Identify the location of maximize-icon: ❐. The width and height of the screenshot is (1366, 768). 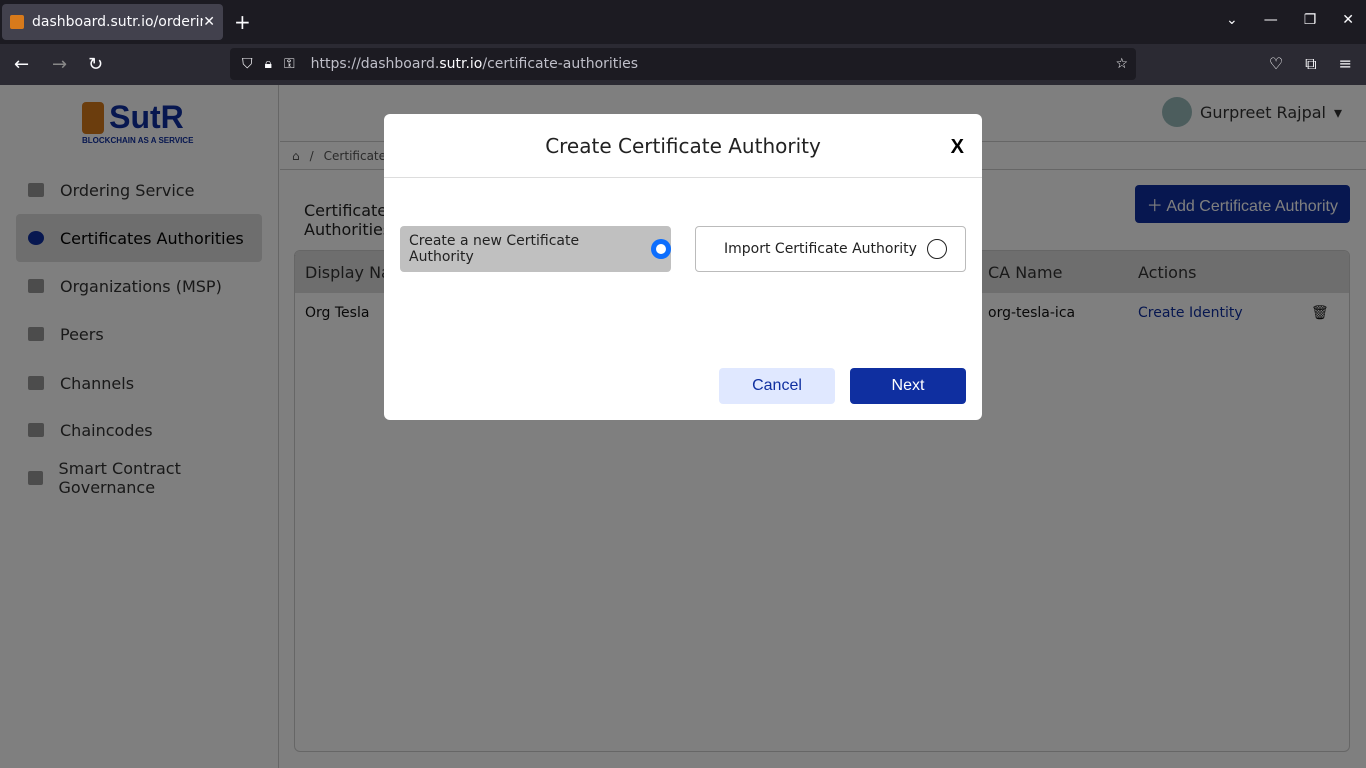
(1310, 20).